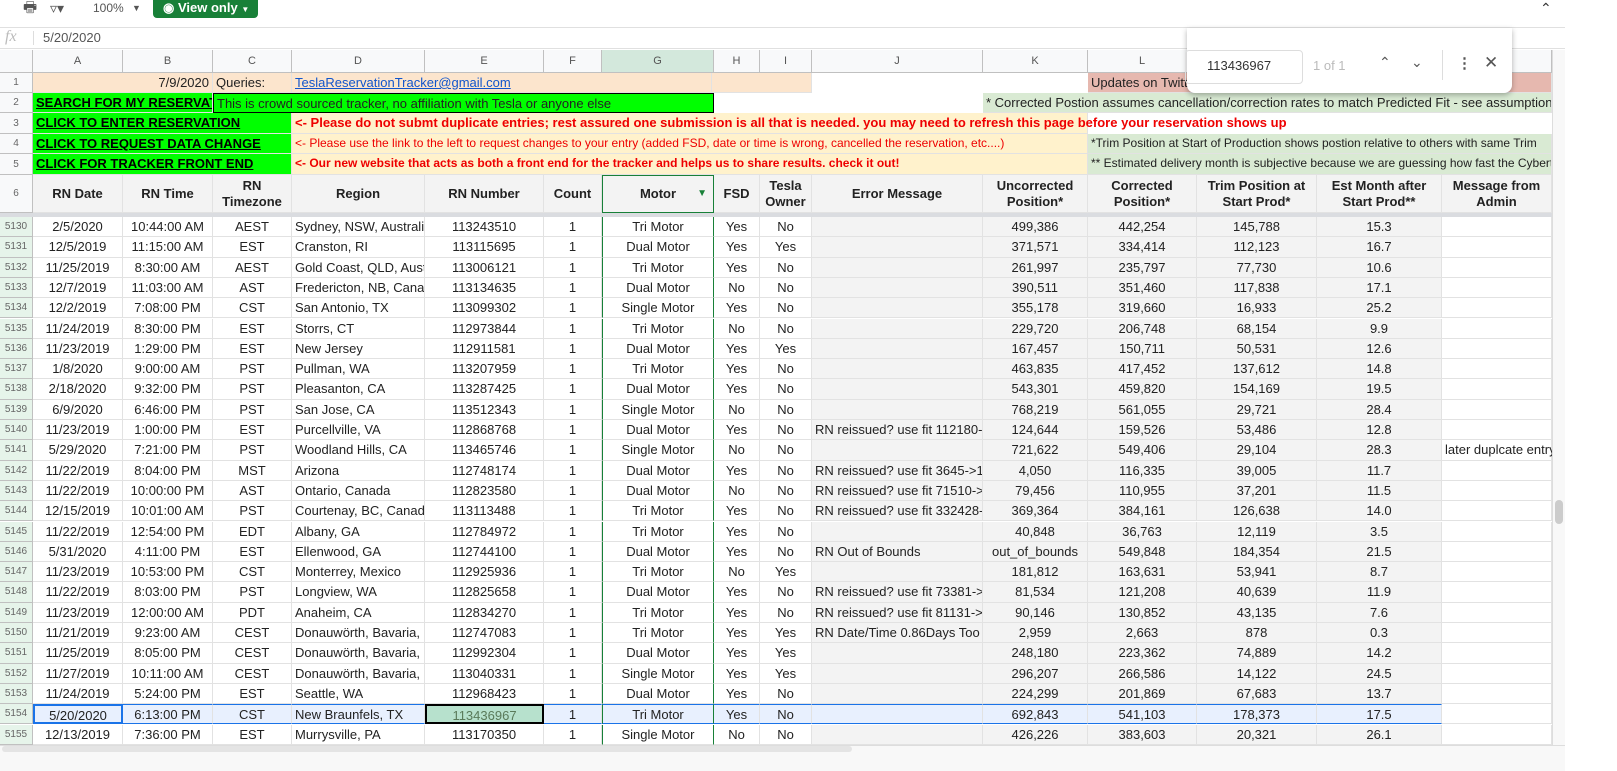 This screenshot has width=1617, height=771. Describe the element at coordinates (737, 450) in the screenshot. I see `fsd-cell: No` at that location.